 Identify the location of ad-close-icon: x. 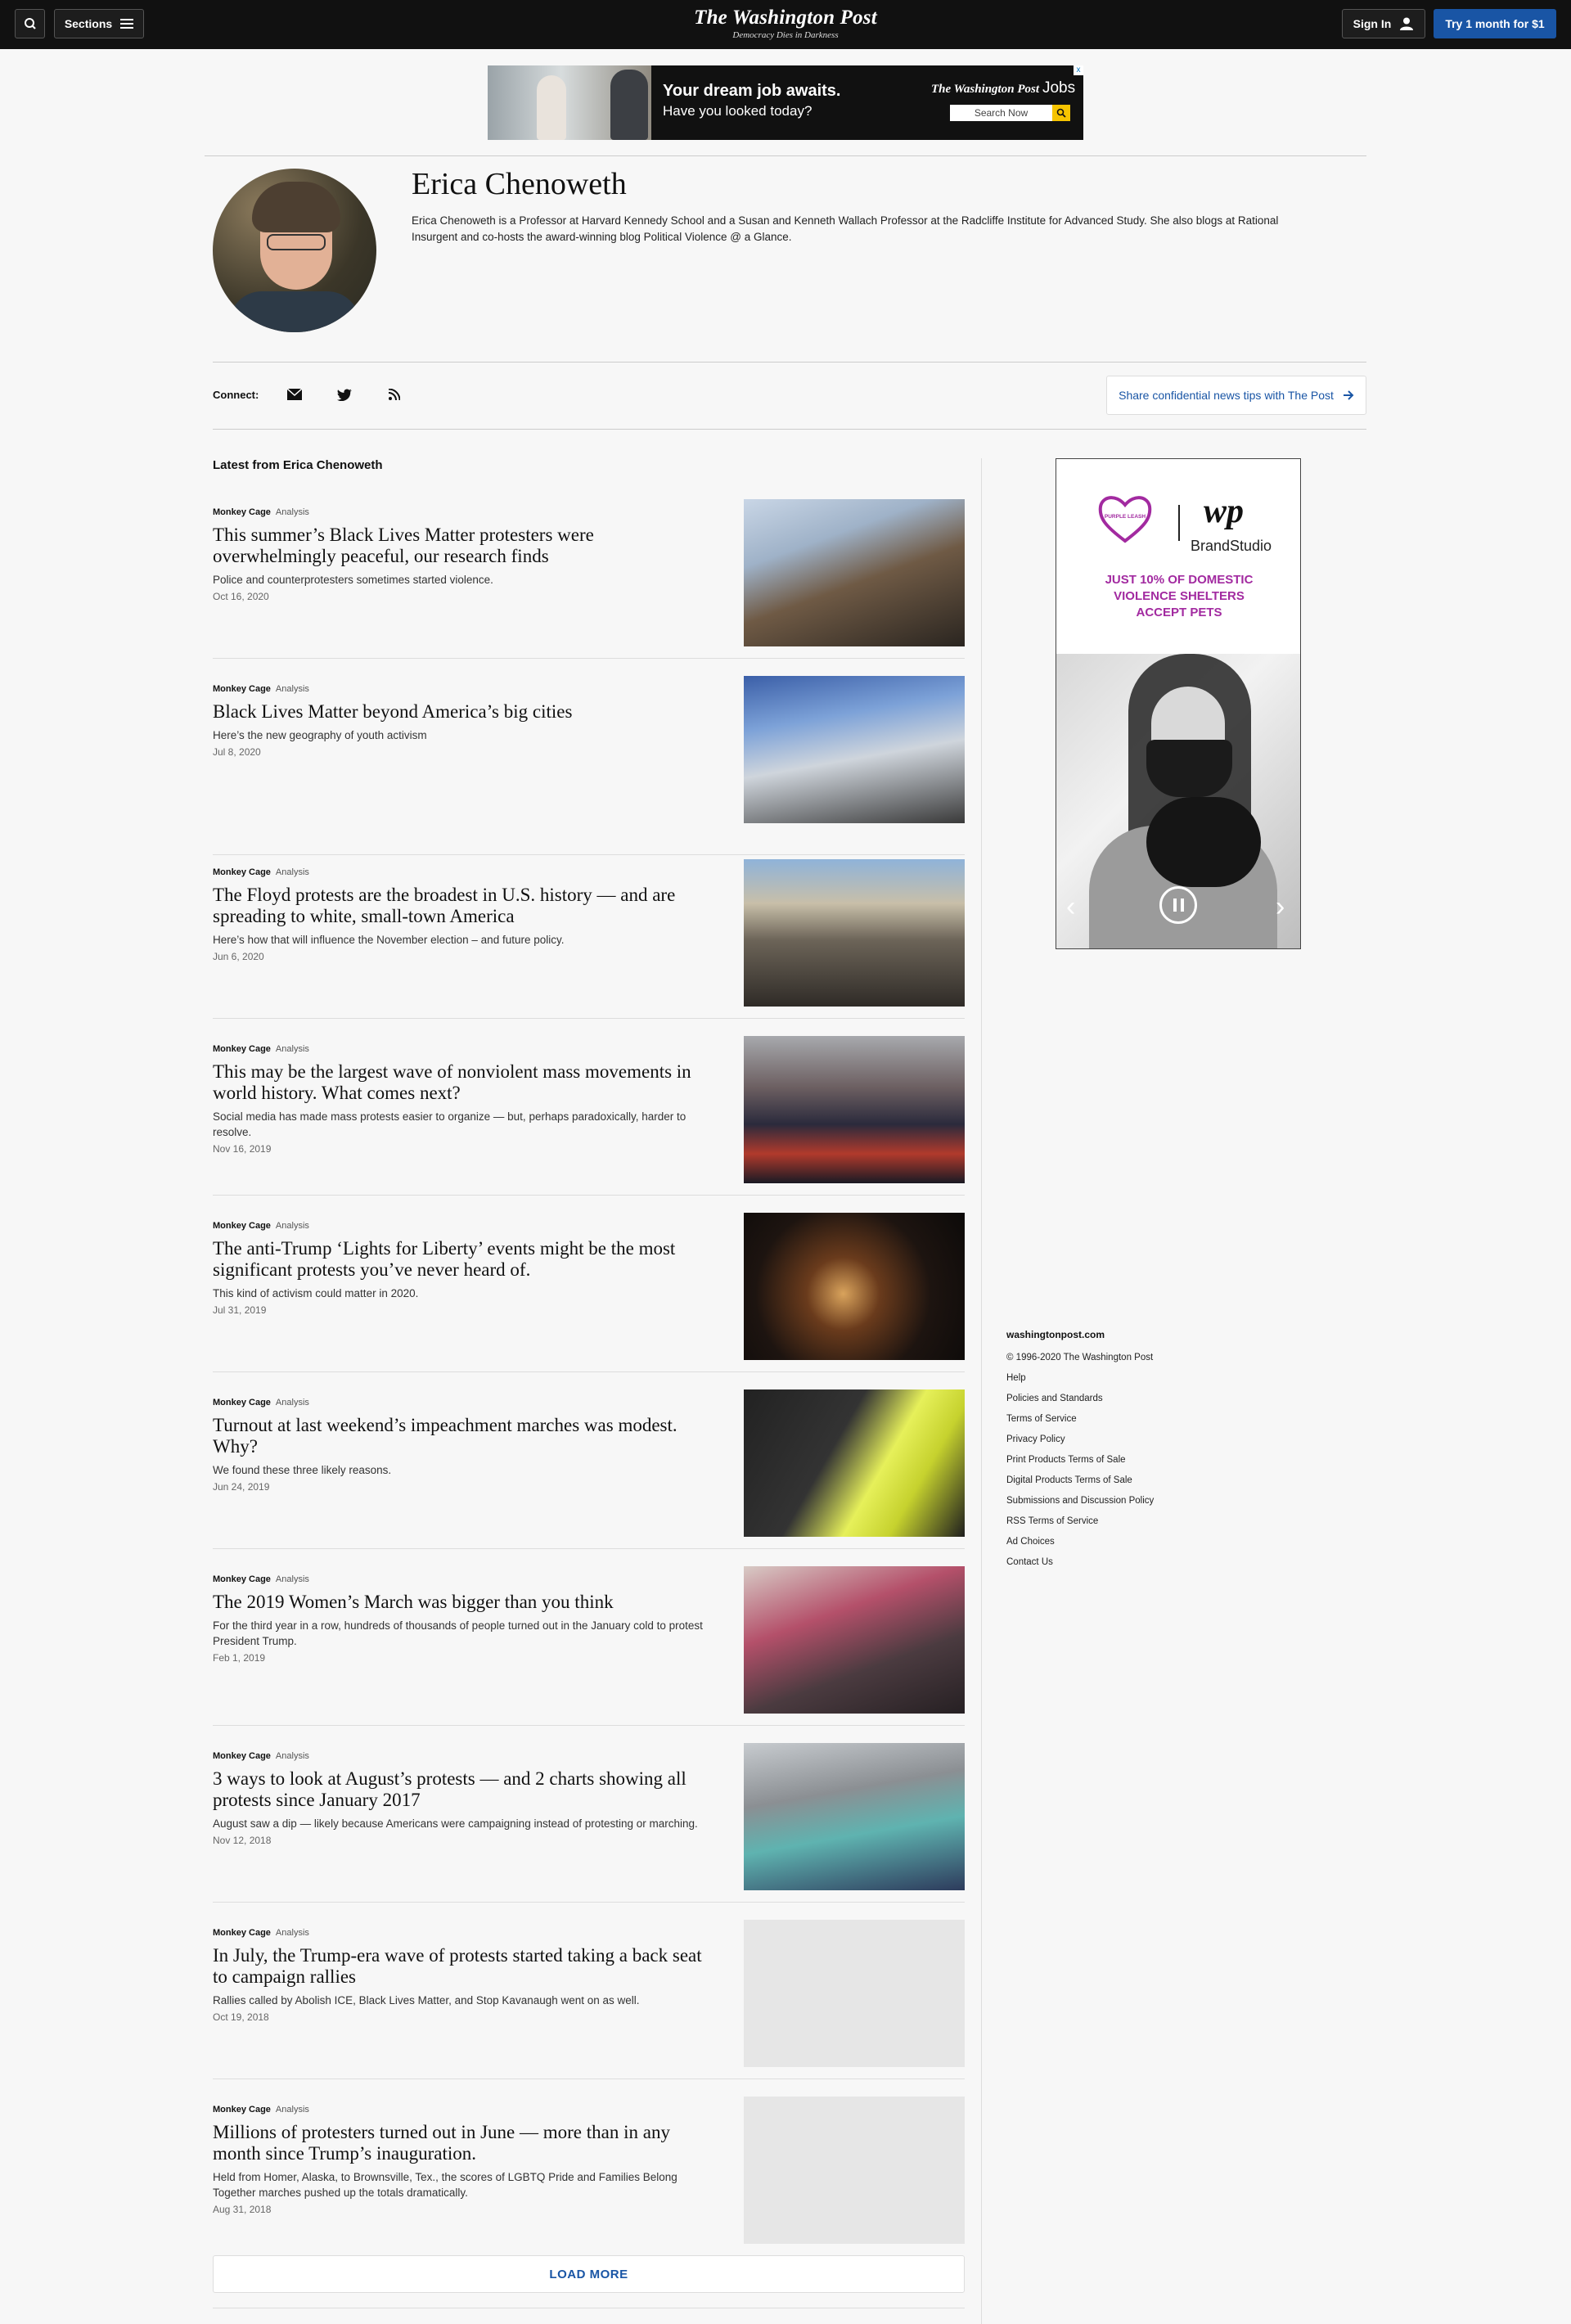
(1078, 70).